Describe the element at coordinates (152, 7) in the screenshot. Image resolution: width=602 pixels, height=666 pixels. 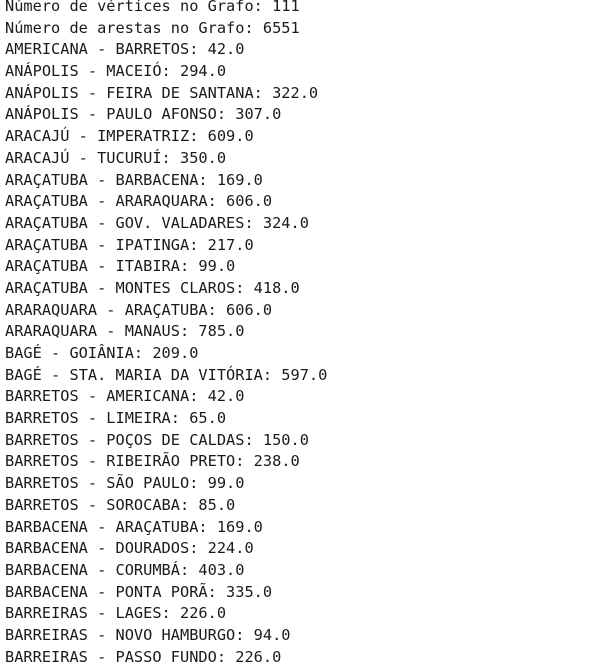
I see `vertex-count-line: Número de vértices no Grafo: 111` at that location.